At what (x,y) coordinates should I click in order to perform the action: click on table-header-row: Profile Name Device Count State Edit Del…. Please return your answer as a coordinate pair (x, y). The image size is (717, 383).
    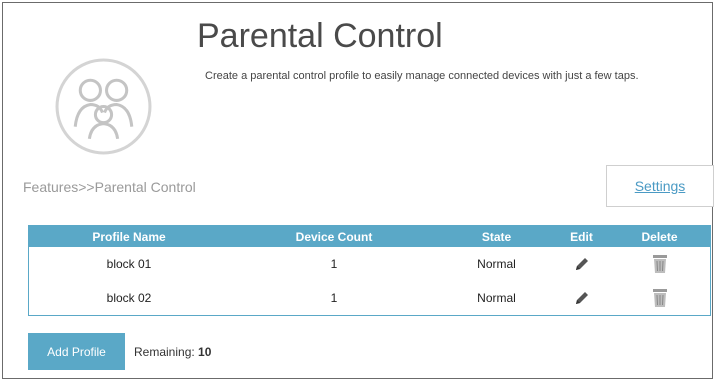
    Looking at the image, I should click on (369, 236).